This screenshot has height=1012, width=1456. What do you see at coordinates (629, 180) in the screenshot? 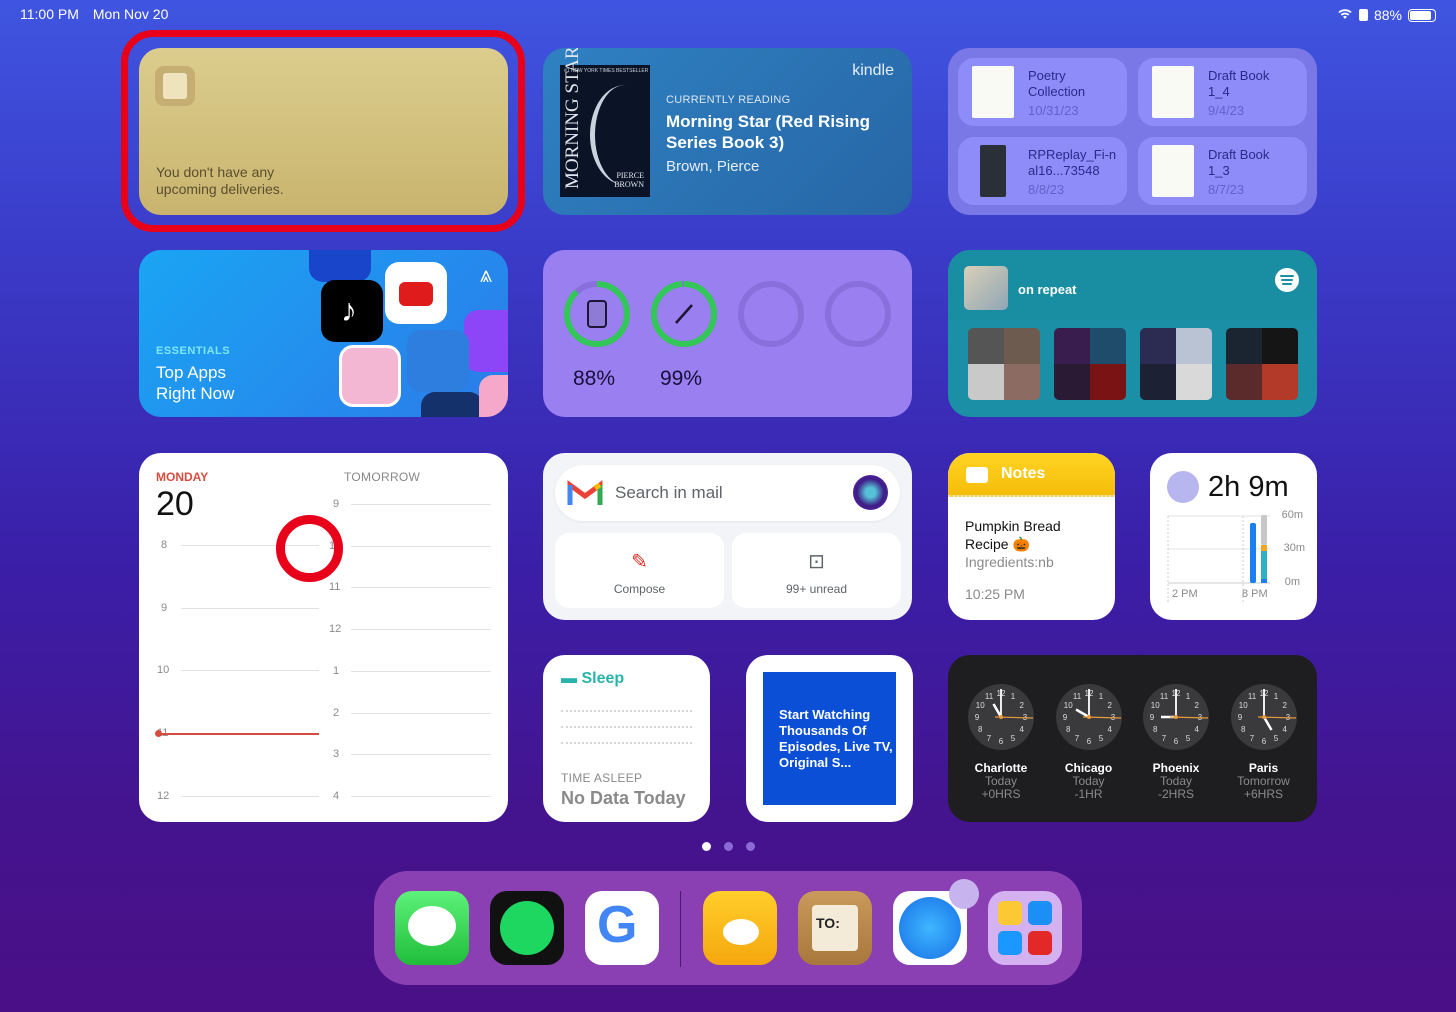
I see `cover-author: PIERCE BROWN` at bounding box center [629, 180].